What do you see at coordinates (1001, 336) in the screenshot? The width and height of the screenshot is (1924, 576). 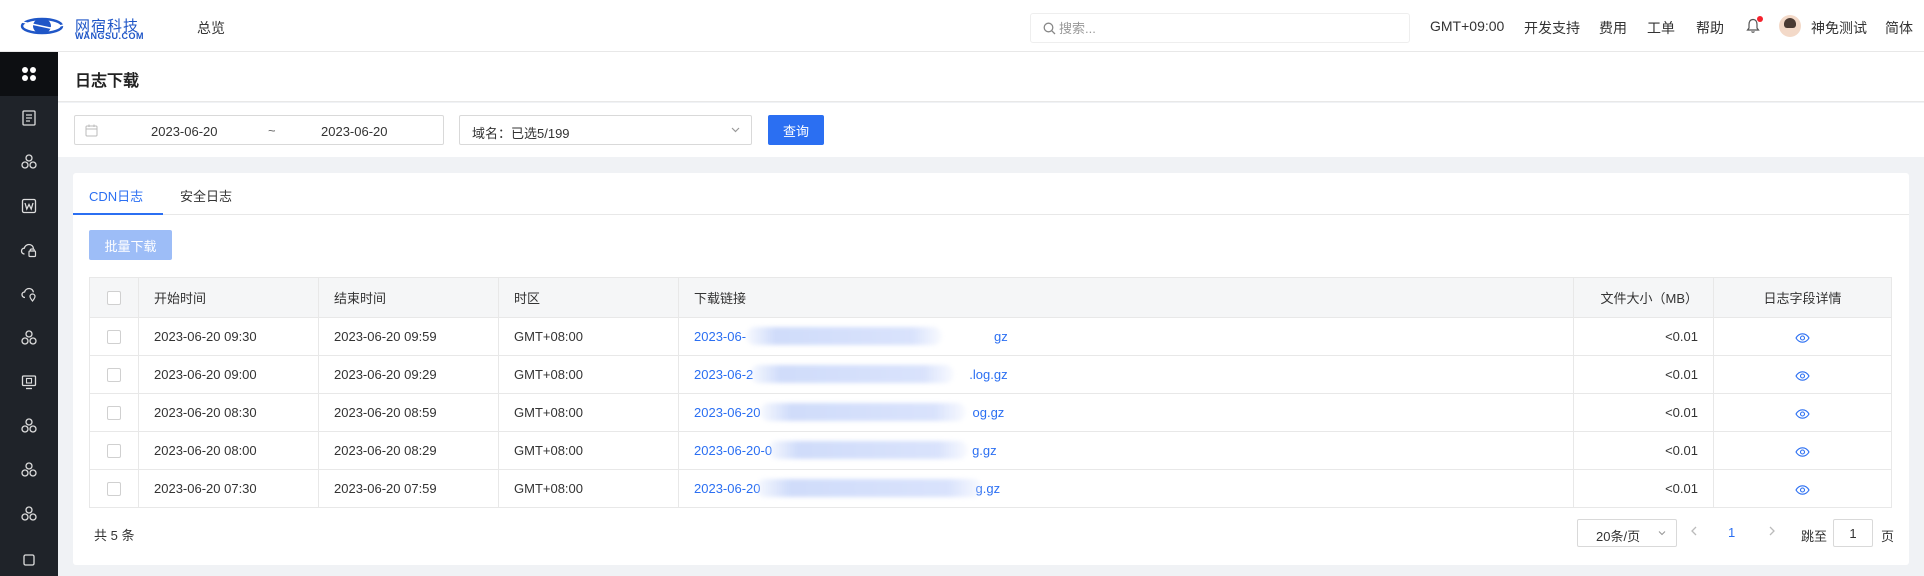 I see `download-link-suffix: gz` at bounding box center [1001, 336].